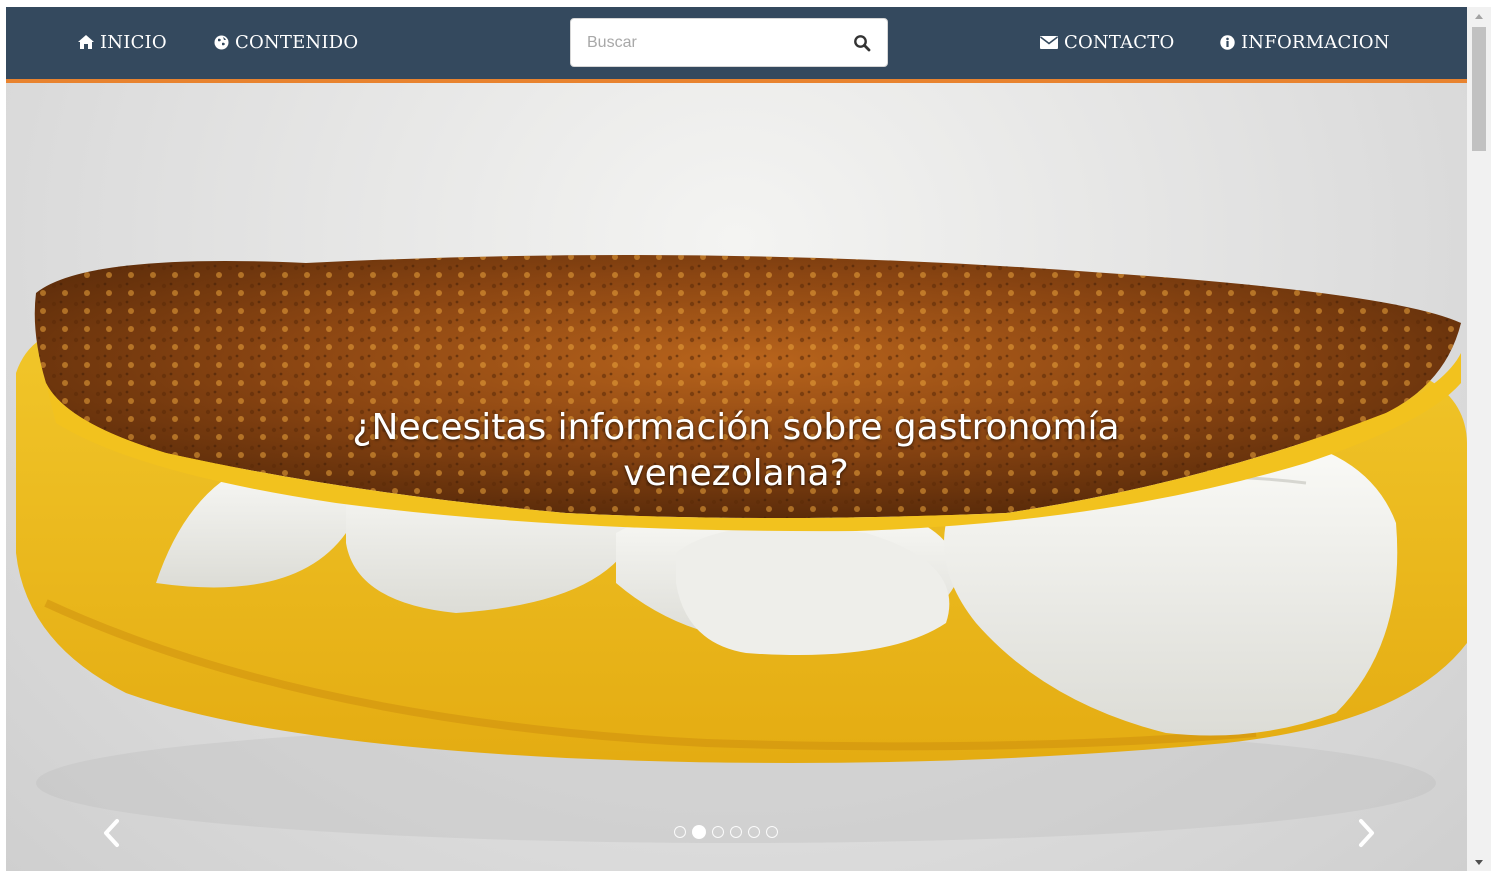 Image resolution: width=1497 pixels, height=871 pixels. I want to click on scroll-down-button, so click(1479, 862).